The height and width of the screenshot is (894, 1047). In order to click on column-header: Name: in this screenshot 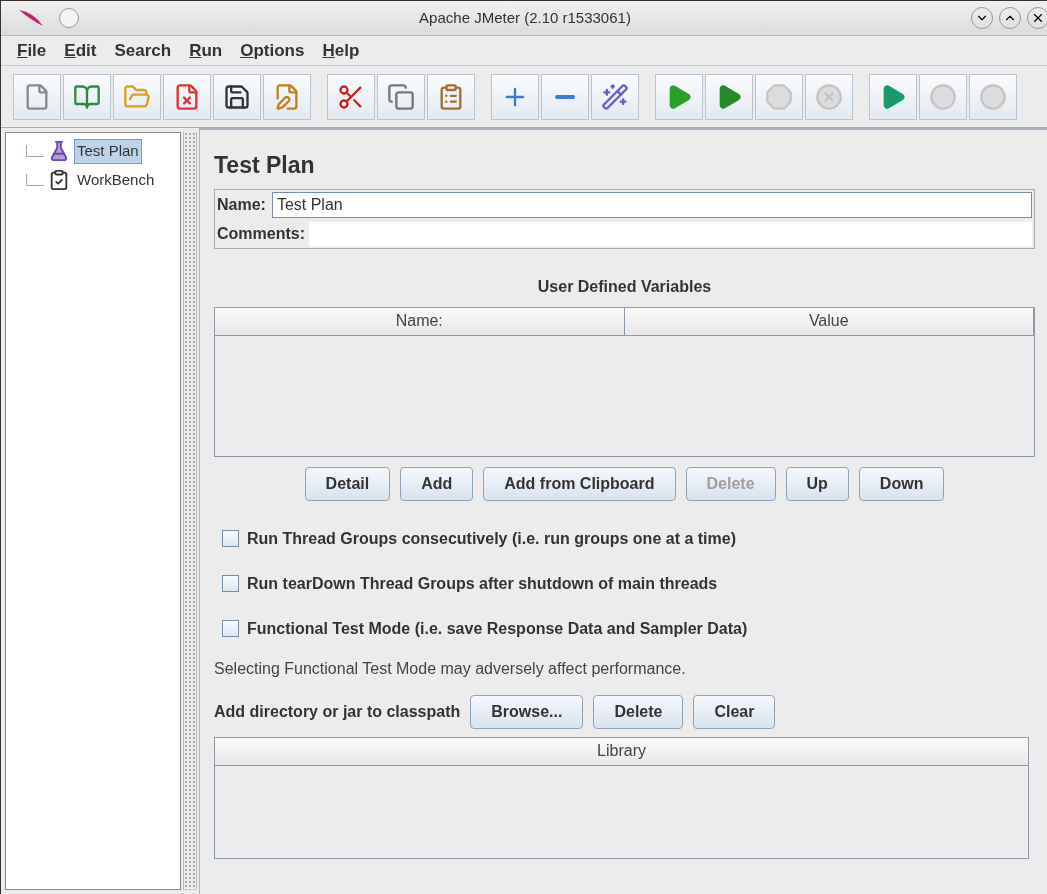, I will do `click(420, 321)`.